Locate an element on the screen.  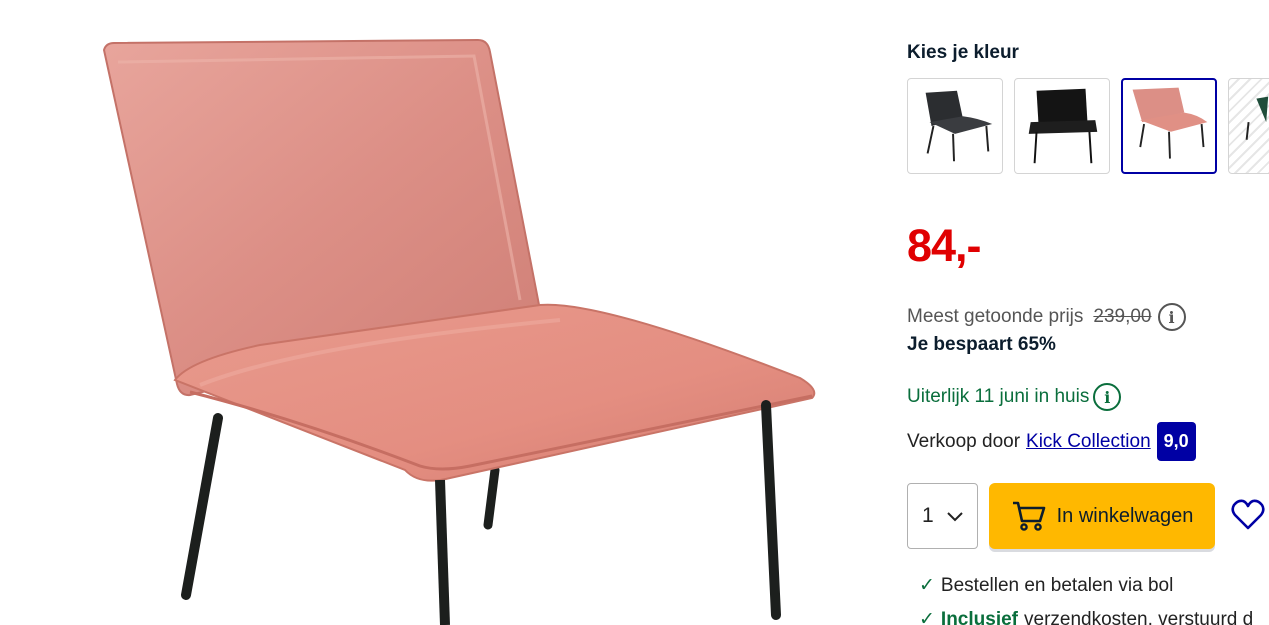
quantity-select: 1 is located at coordinates (942, 516).